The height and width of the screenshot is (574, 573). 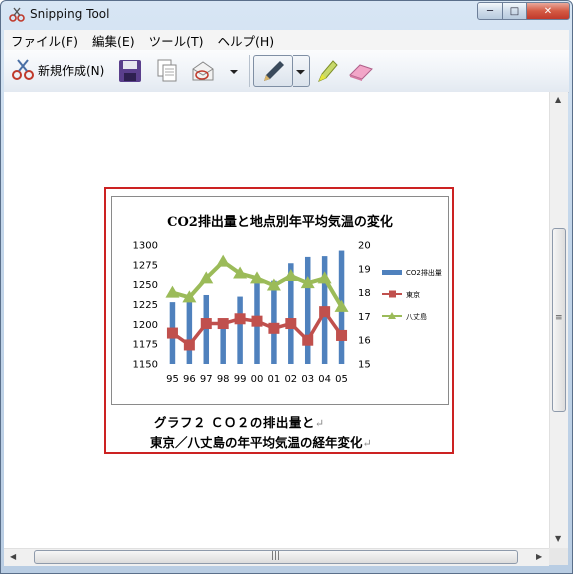 What do you see at coordinates (364, 317) in the screenshot?
I see `right-axis-tick-label: 17` at bounding box center [364, 317].